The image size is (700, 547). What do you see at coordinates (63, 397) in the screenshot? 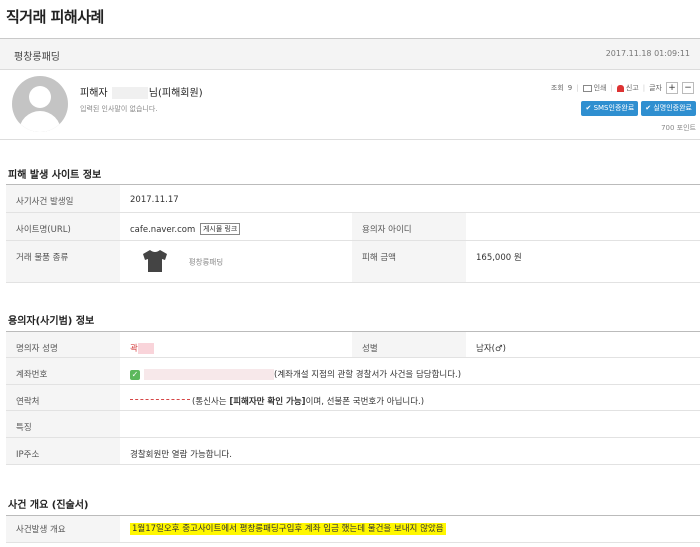
I see `contact-label: 연락처` at bounding box center [63, 397].